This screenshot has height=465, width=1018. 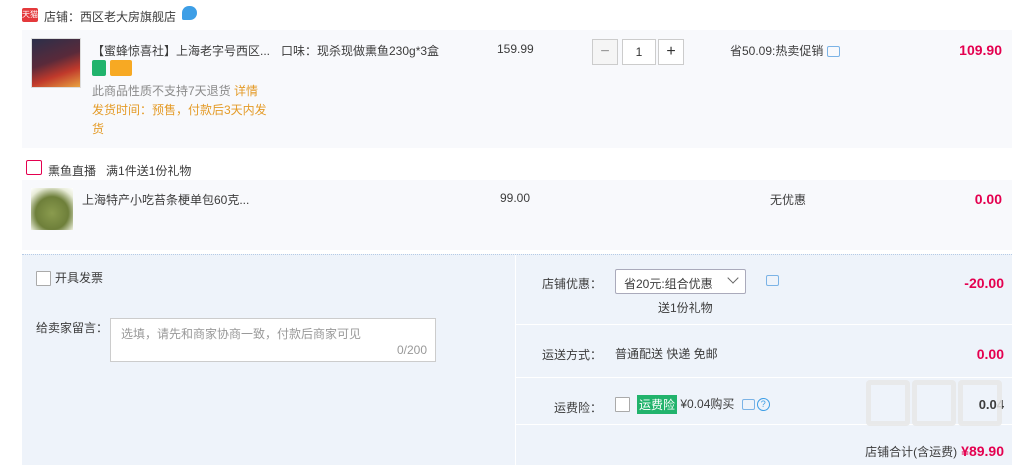 What do you see at coordinates (149, 171) in the screenshot?
I see `gift-rule: 满1件送1份礼物` at bounding box center [149, 171].